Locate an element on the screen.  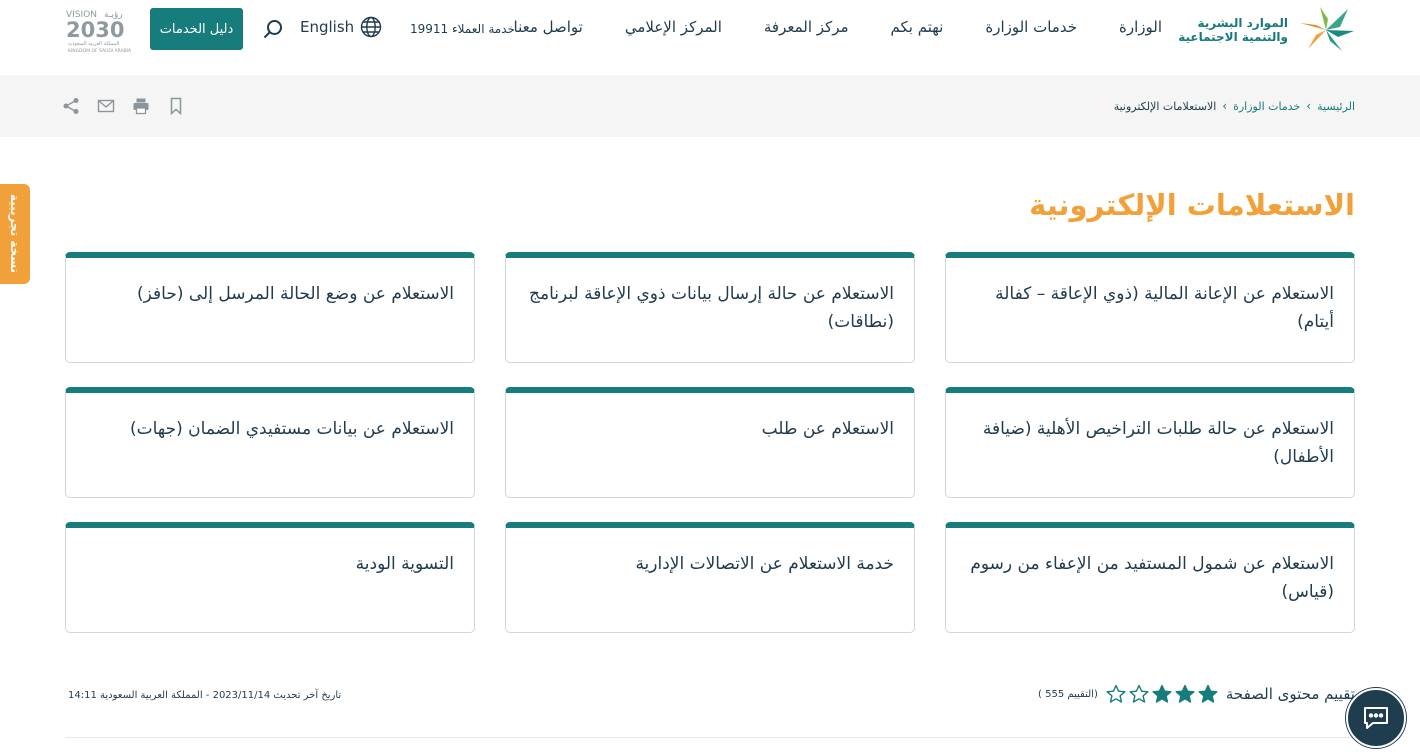
rating-count: (التقييم 555 ) is located at coordinates (1068, 694).